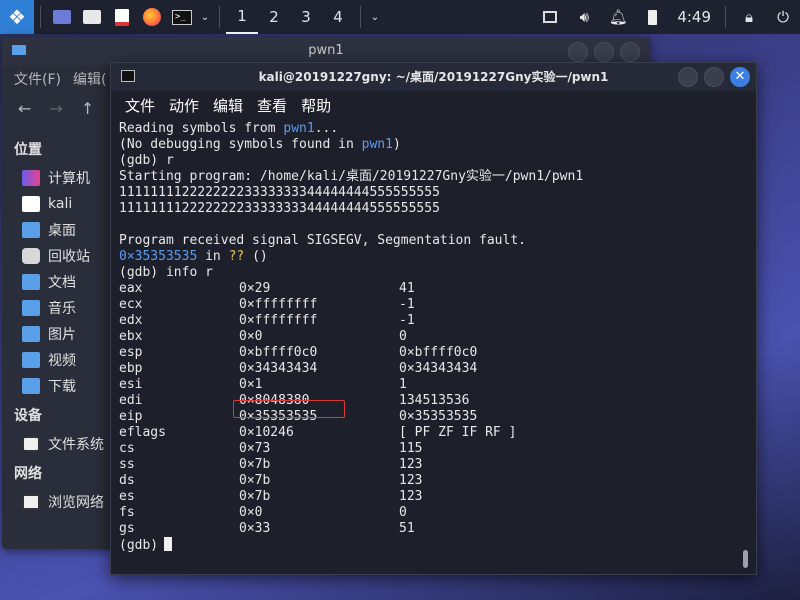 This screenshot has height=600, width=800. I want to click on register-row: esp 0×bffff0c0 0×bffff0c0, so click(429, 353).